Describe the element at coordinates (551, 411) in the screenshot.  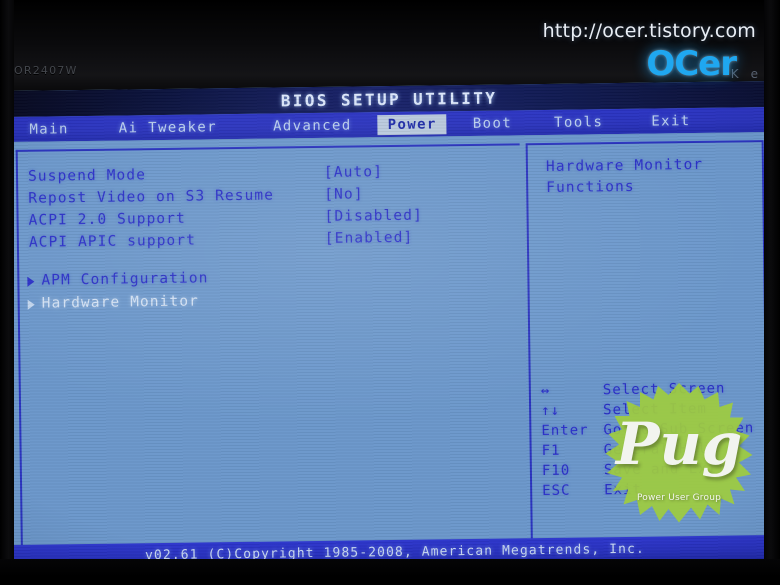
I see `legend-key-up-down-arrow-icon: ↑↓` at that location.